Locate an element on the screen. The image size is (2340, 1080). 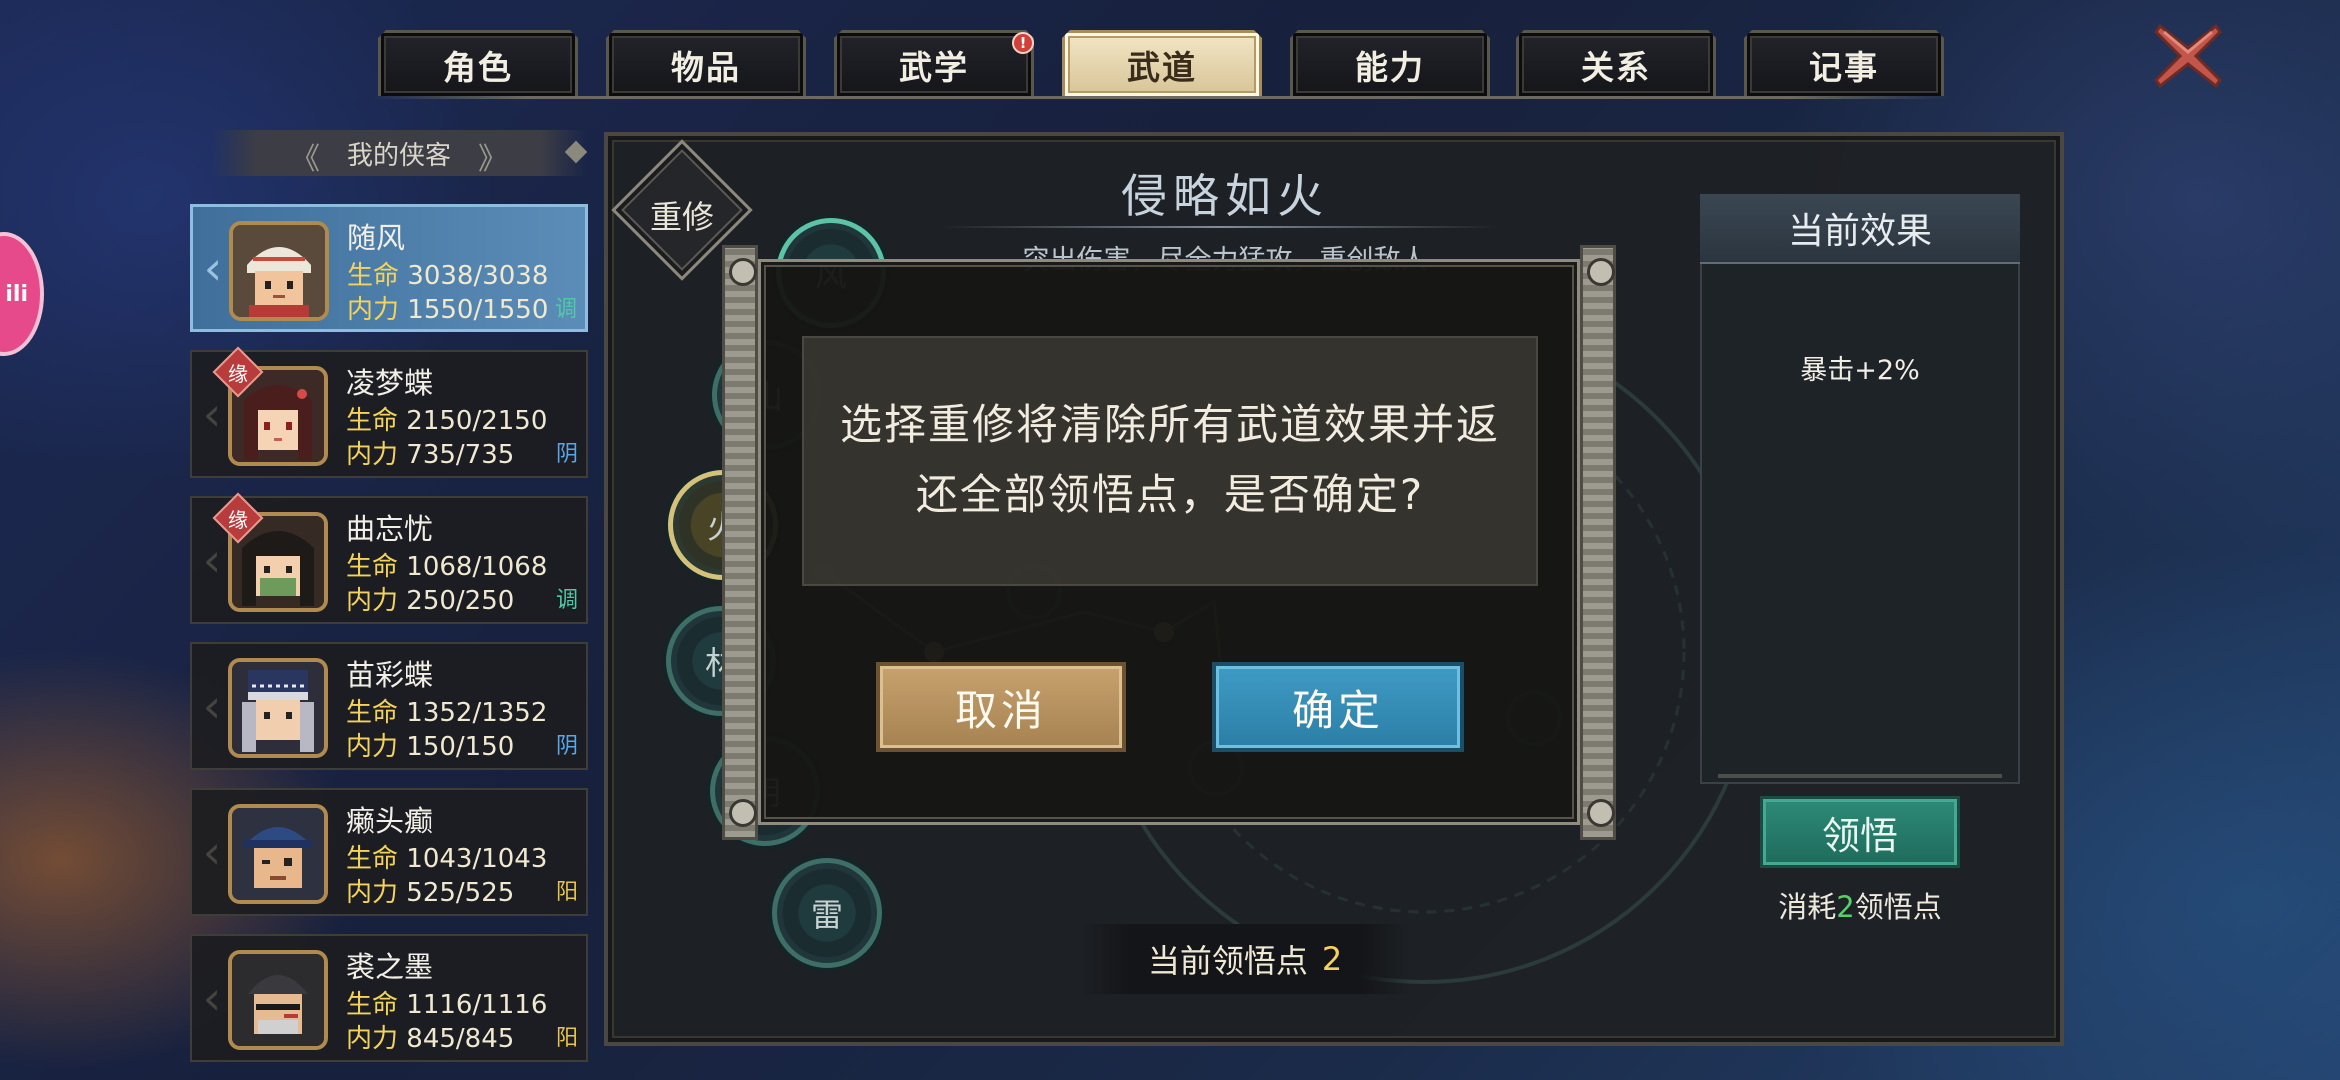
tab-martial-skills: 武学 is located at coordinates (934, 63).